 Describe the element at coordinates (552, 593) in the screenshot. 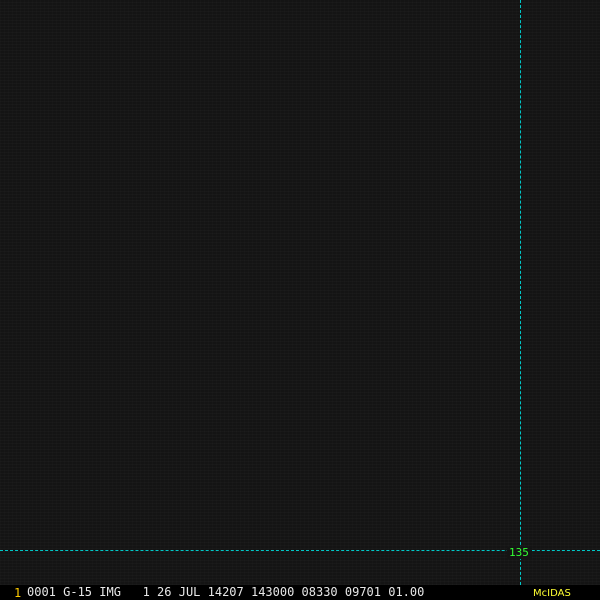

I see `mcidas-brand: McIDAS` at that location.